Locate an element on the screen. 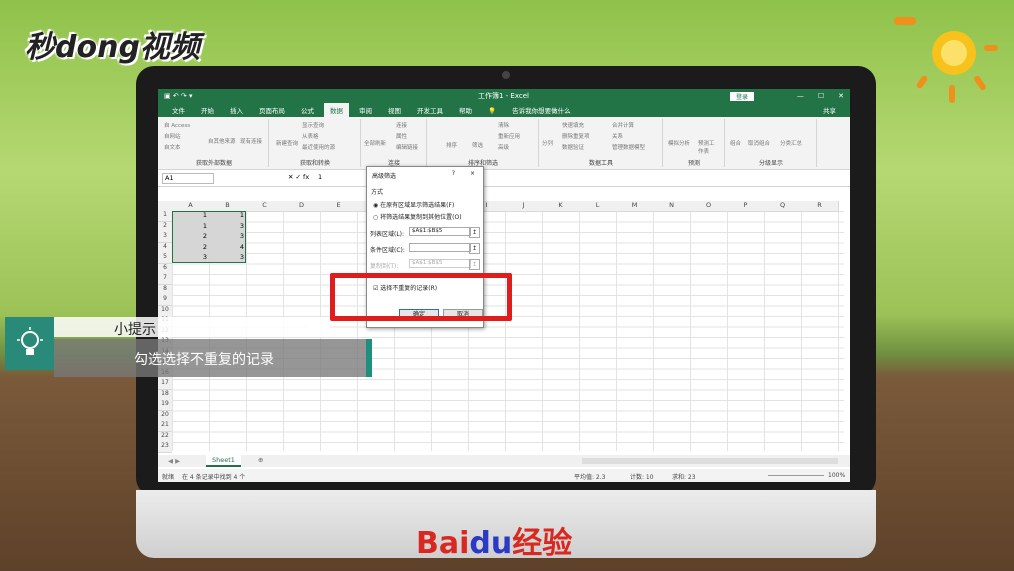 The width and height of the screenshot is (1014, 571). minimize-icon: — is located at coordinates (800, 96).